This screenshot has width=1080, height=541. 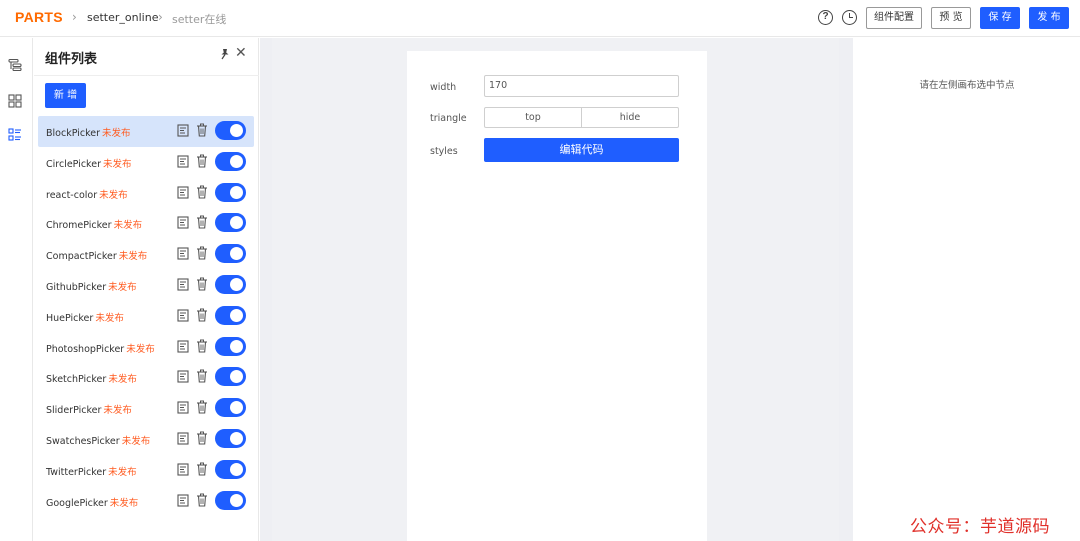 I want to click on component-grid-icon, so click(x=15, y=101).